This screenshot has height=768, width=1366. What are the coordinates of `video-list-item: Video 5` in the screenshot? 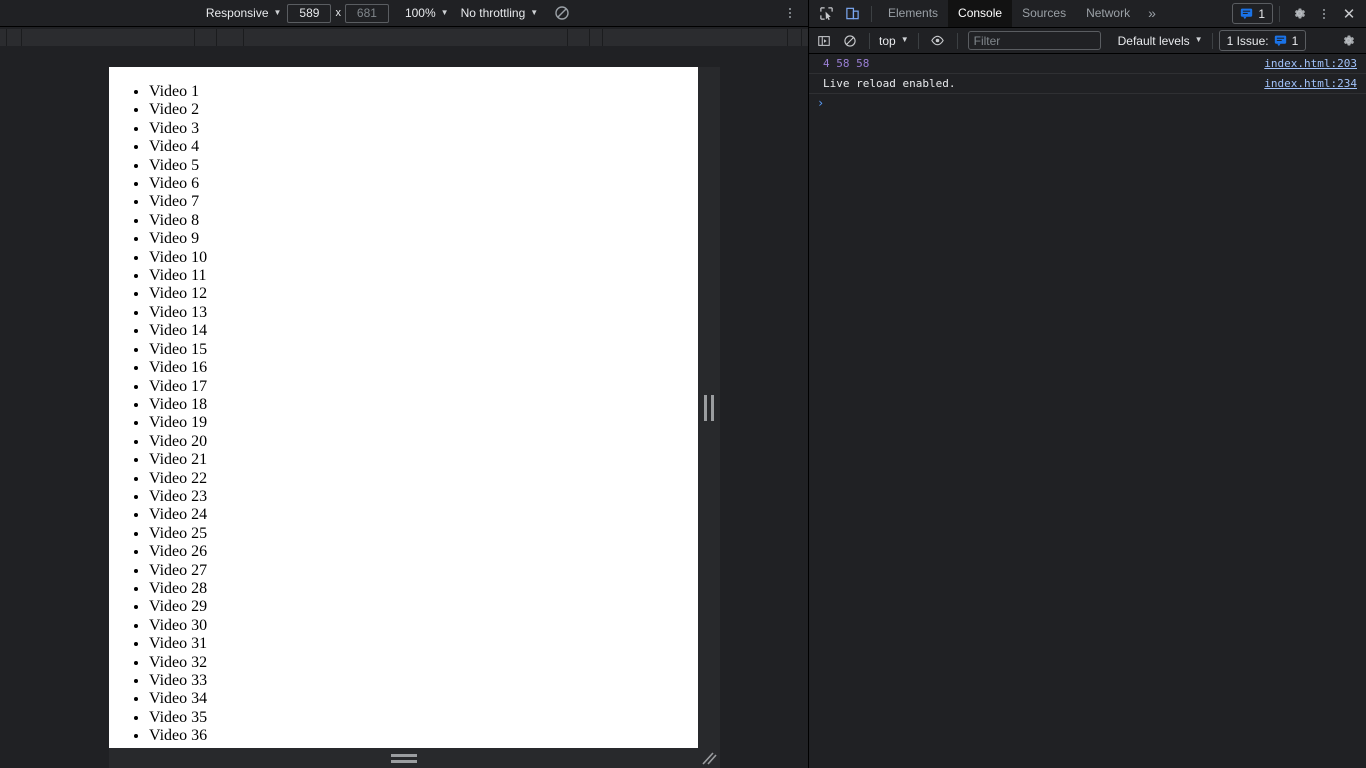 It's located at (423, 166).